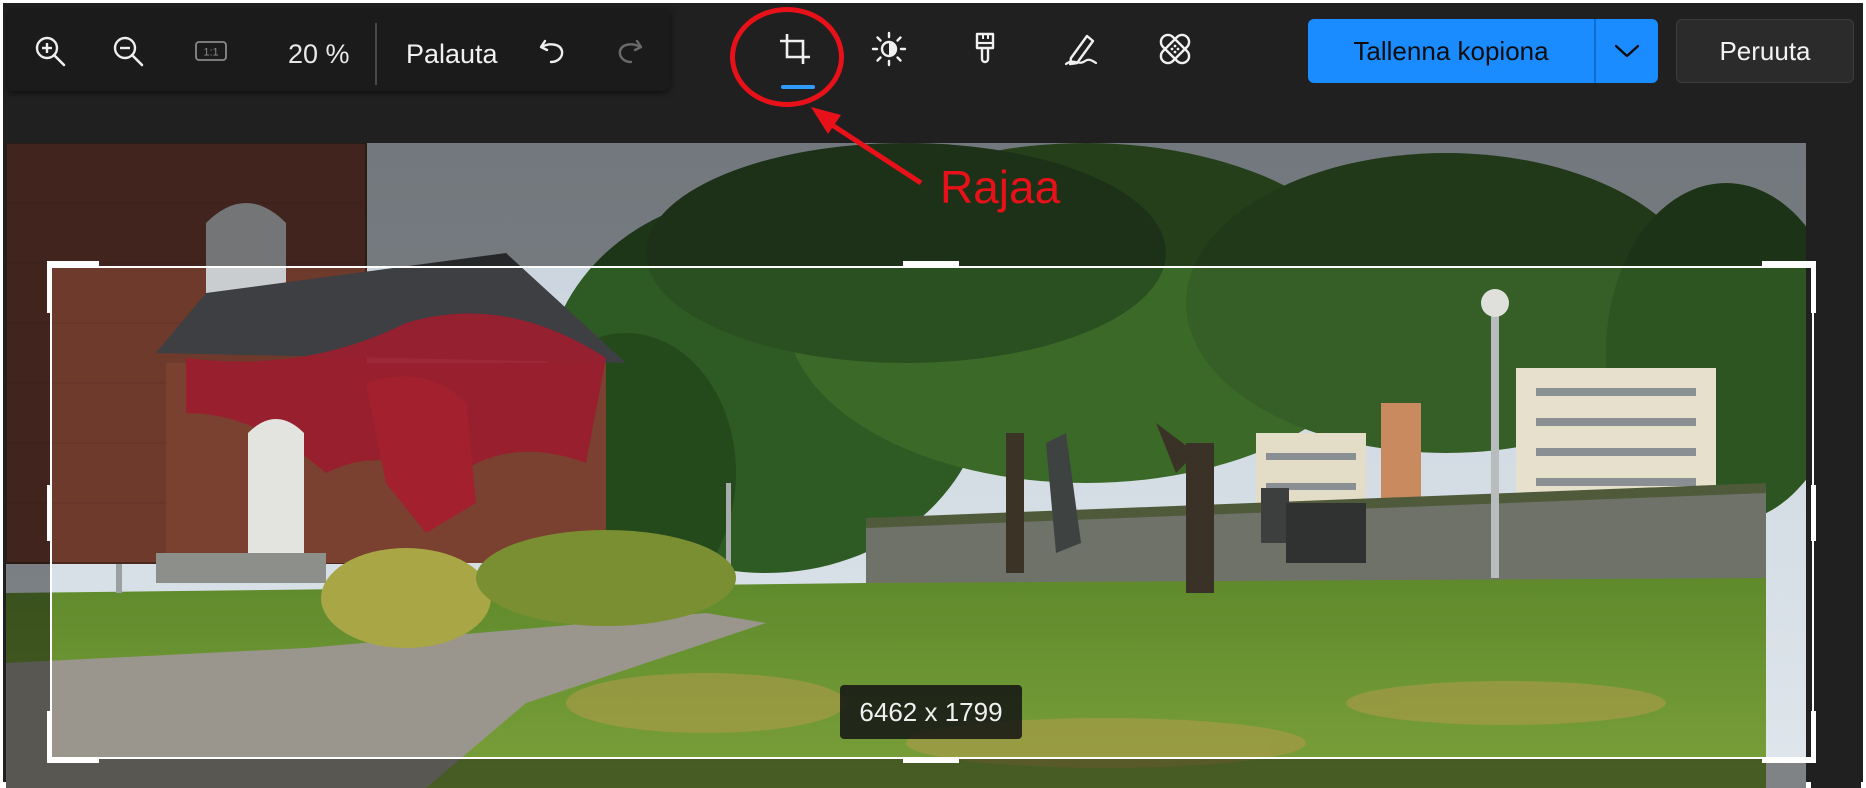 The height and width of the screenshot is (788, 1866). Describe the element at coordinates (1813, 513) in the screenshot. I see `crop-handle-right` at that location.